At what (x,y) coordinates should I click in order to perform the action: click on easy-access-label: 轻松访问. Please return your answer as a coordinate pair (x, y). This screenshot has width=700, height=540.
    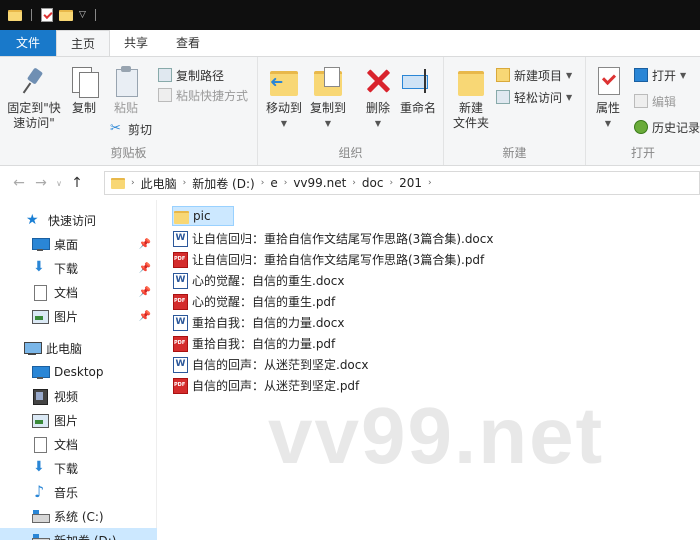
    Looking at the image, I should click on (538, 97).